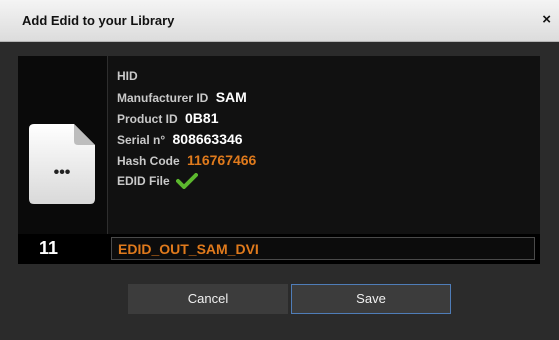 The image size is (559, 340). Describe the element at coordinates (546, 20) in the screenshot. I see `close-icon: ×` at that location.